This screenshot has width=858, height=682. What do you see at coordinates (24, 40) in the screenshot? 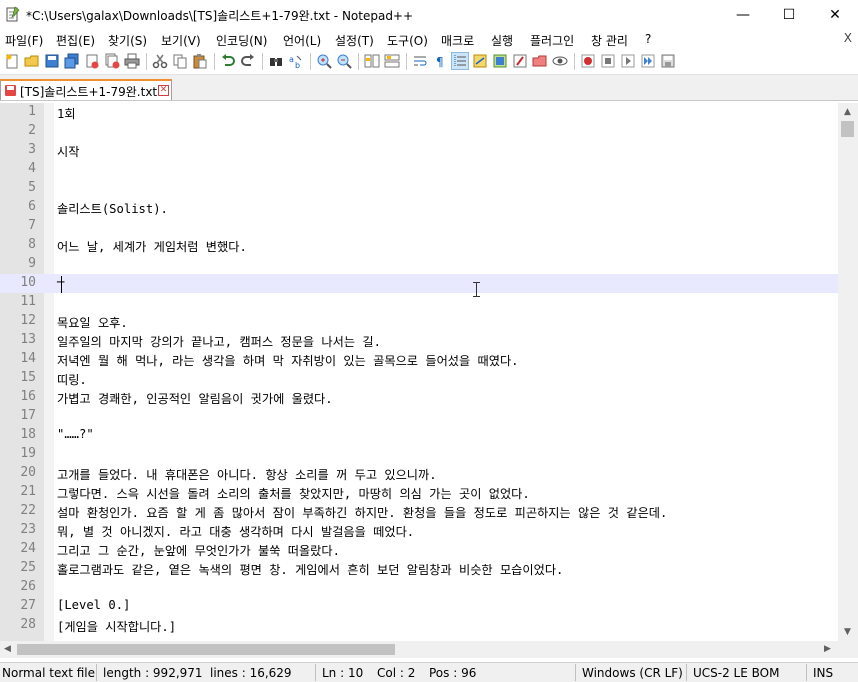
I see `menu-file: 파일(F)` at bounding box center [24, 40].